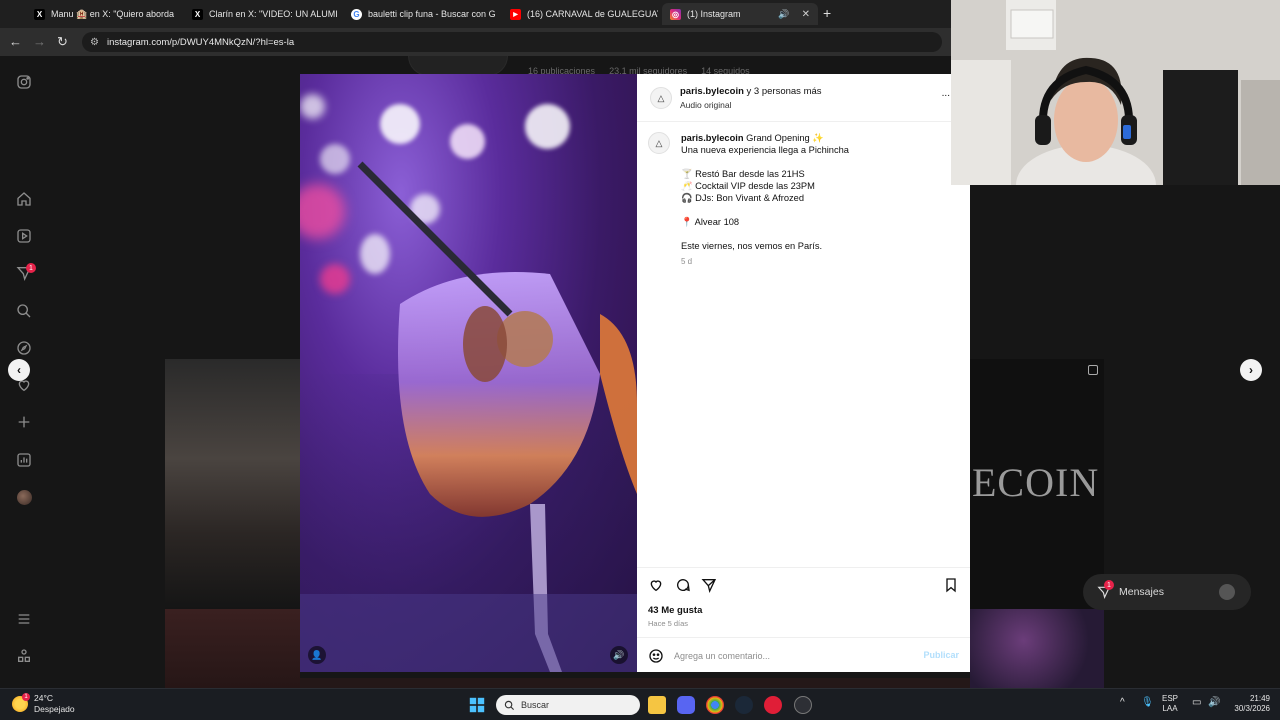  I want to click on caption-timestamp: 5 d, so click(821, 262).